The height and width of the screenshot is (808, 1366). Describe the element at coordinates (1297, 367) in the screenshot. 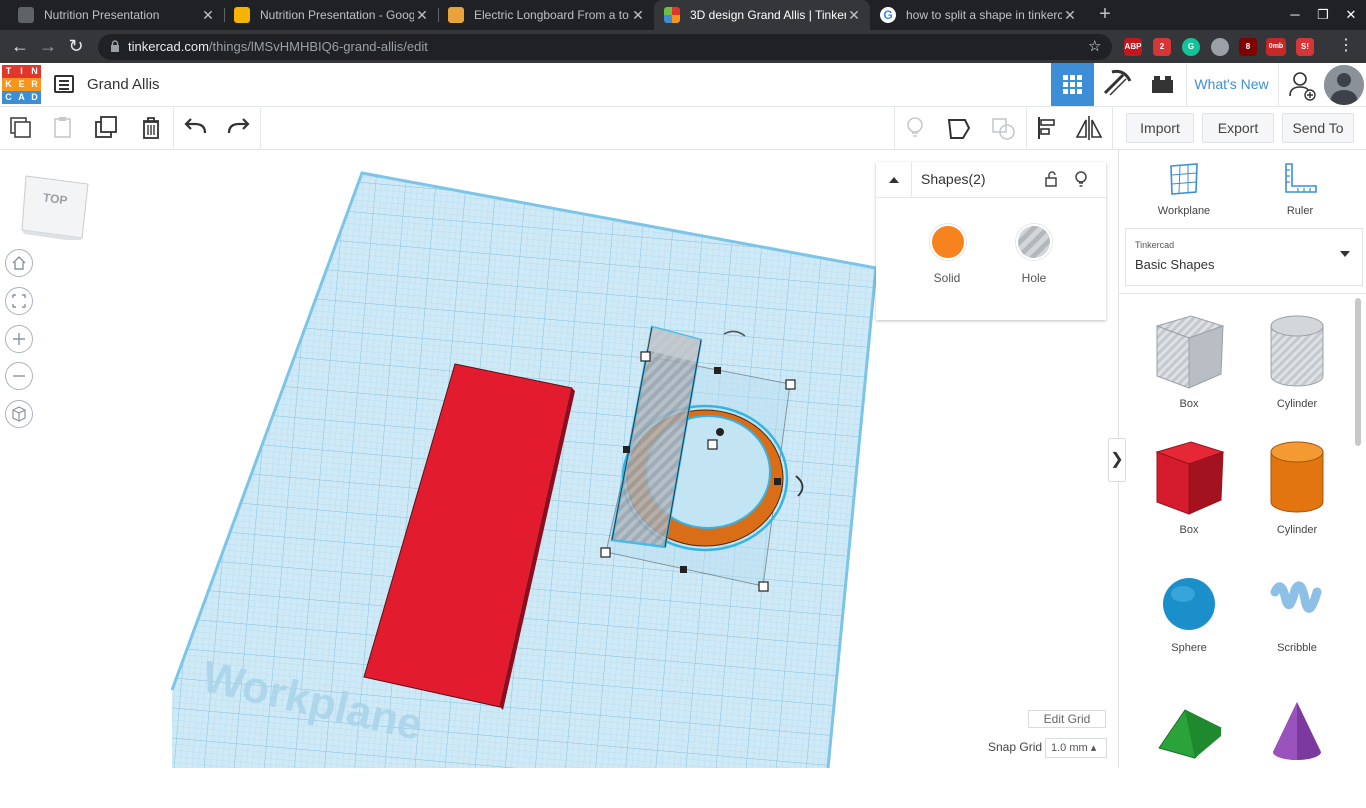

I see `shape-cylinder-hole: Cylinder` at that location.